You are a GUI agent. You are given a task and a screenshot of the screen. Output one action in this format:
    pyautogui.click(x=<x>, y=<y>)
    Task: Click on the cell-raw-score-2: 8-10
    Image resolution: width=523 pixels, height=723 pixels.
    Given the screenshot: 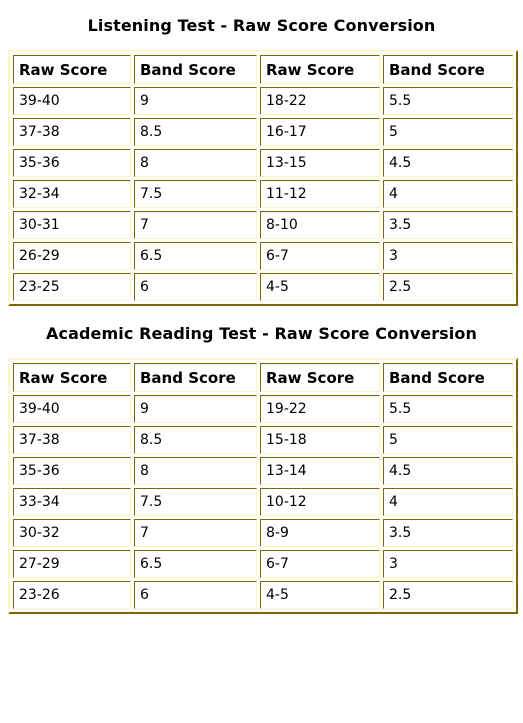 What is the action you would take?
    pyautogui.click(x=320, y=225)
    